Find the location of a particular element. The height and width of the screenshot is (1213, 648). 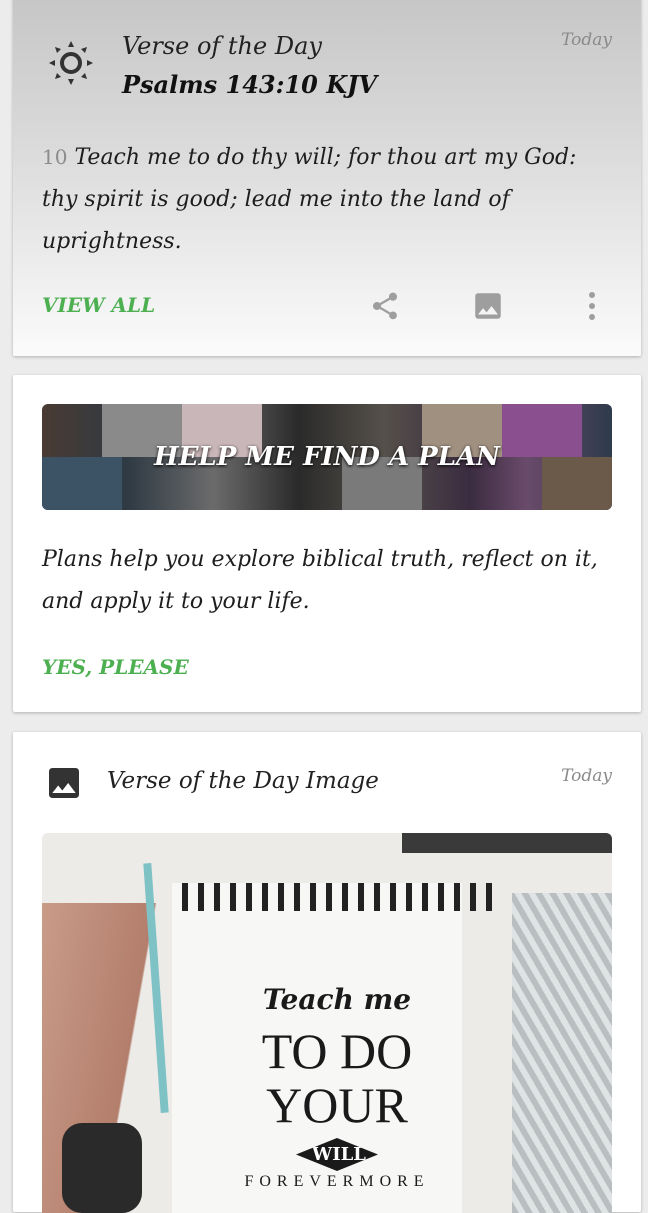

sun-icon is located at coordinates (71, 63).